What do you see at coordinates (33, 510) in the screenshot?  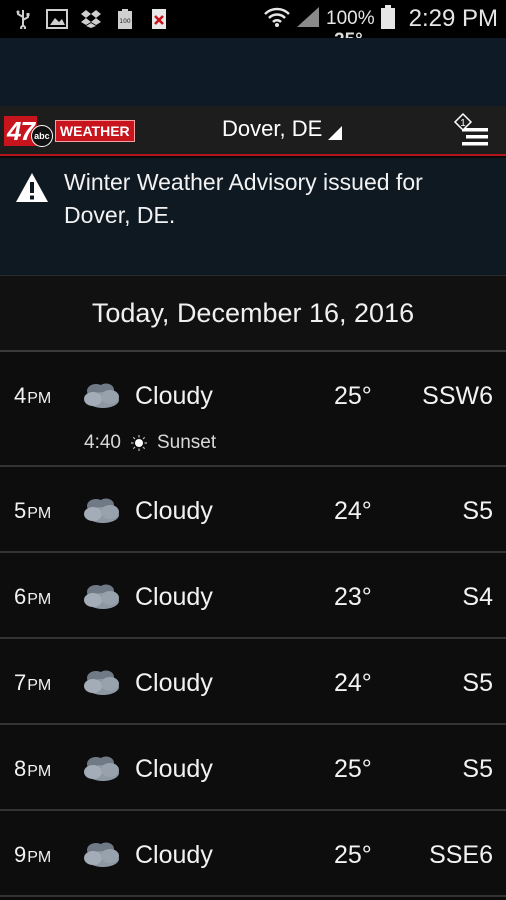 I see `hour-label: 5PM` at bounding box center [33, 510].